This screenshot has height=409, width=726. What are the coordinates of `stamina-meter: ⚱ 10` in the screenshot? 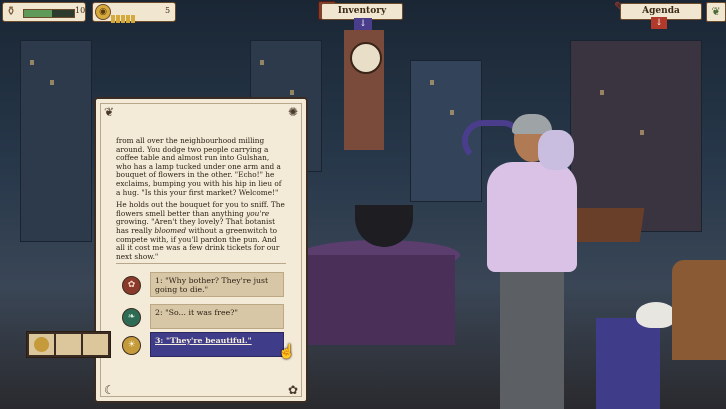 It's located at (44, 12).